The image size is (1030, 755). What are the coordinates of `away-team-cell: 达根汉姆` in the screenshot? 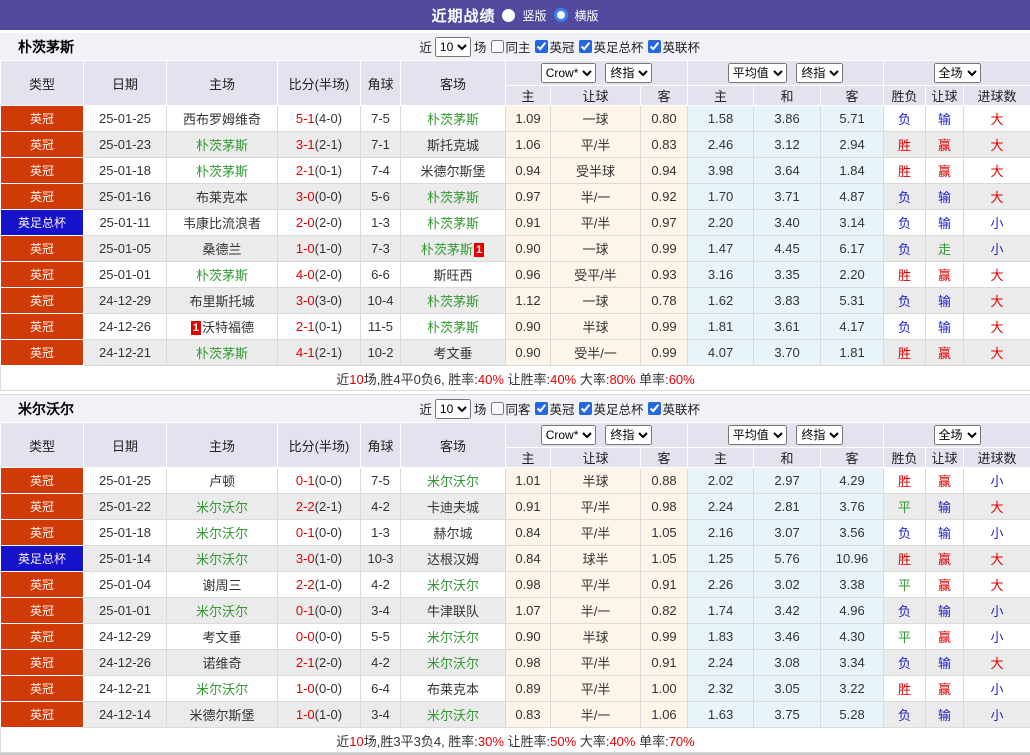 It's located at (453, 559).